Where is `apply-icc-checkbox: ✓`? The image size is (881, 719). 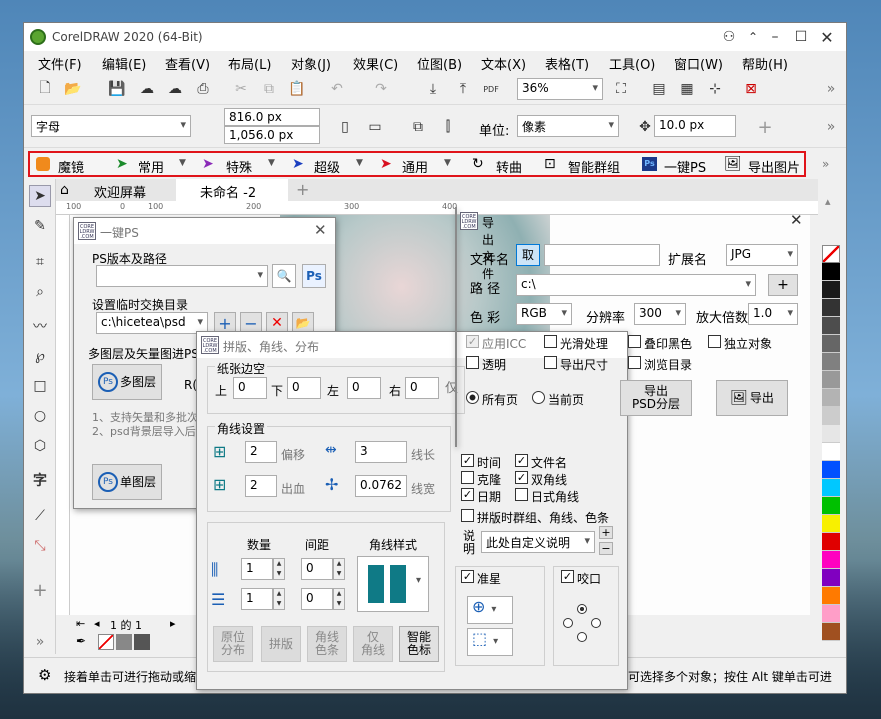 apply-icc-checkbox: ✓ is located at coordinates (472, 341).